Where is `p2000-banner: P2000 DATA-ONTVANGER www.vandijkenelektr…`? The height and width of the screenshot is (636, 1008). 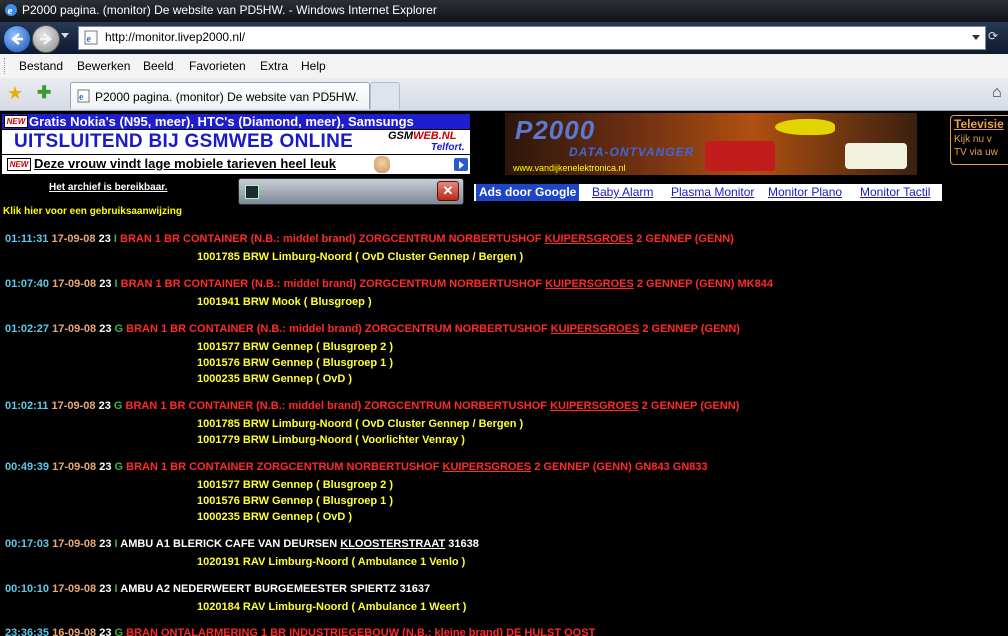
p2000-banner: P2000 DATA-ONTVANGER www.vandijkenelektr… is located at coordinates (711, 144).